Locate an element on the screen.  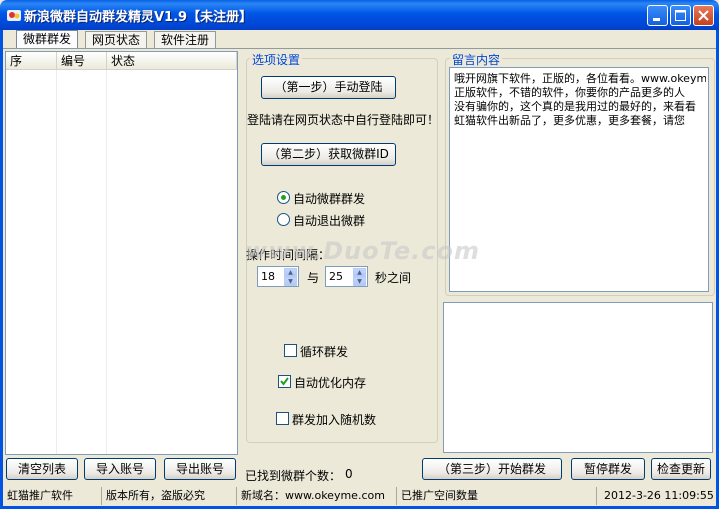
maximize-button is located at coordinates (680, 15).